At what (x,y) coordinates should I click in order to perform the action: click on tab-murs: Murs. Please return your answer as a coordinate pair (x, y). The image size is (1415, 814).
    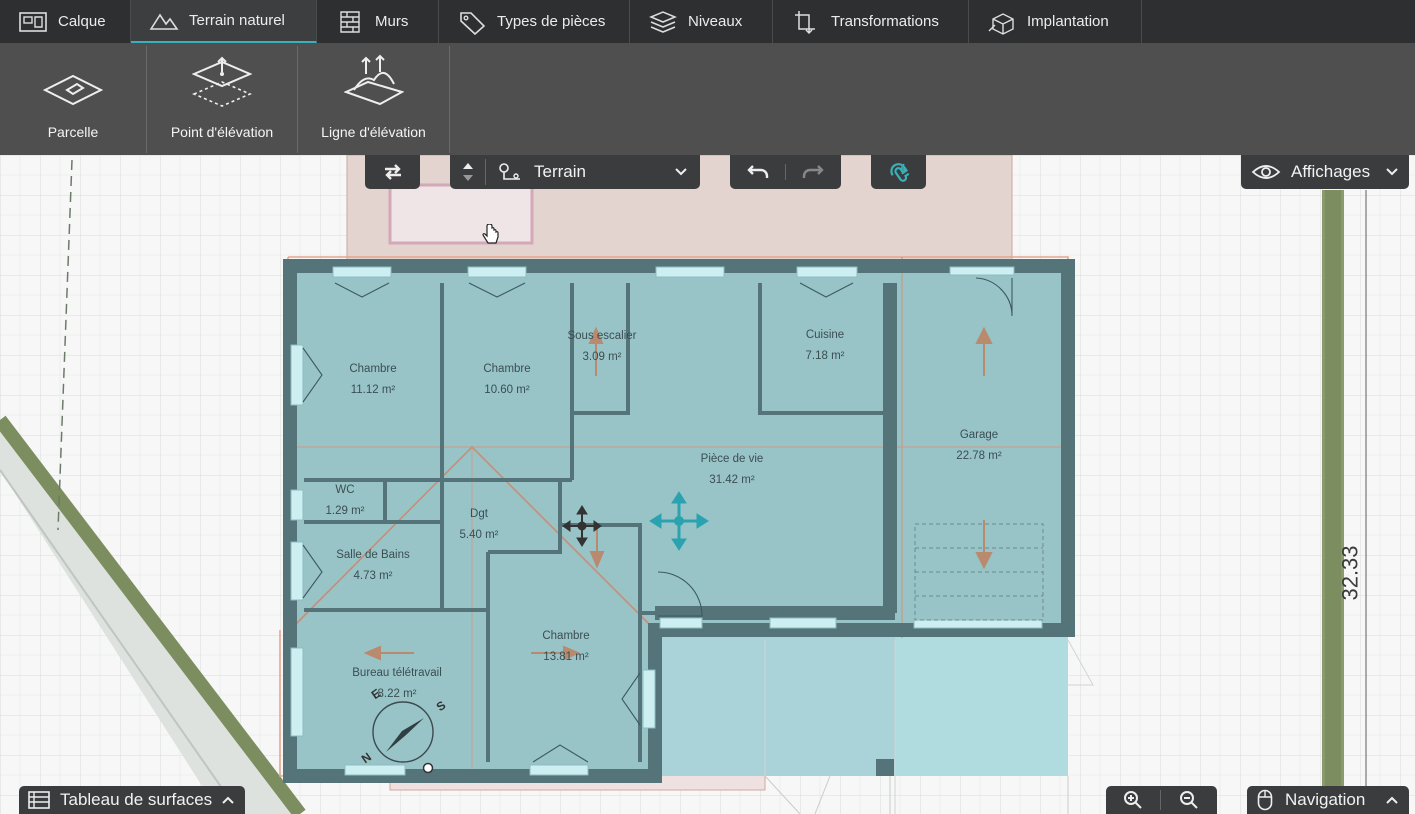
    Looking at the image, I should click on (378, 21).